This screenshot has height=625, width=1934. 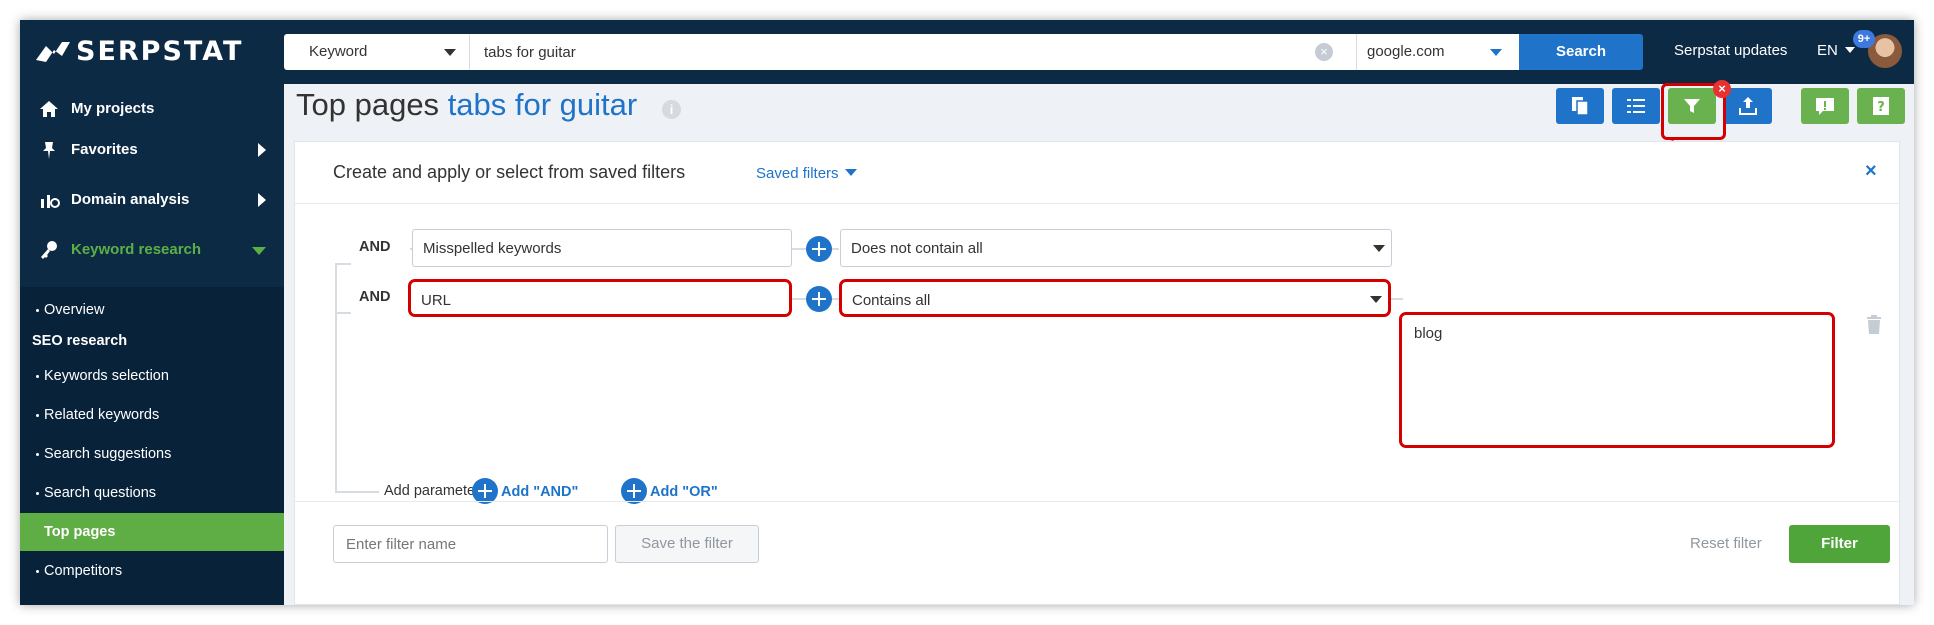 I want to click on columns-button, so click(x=1636, y=106).